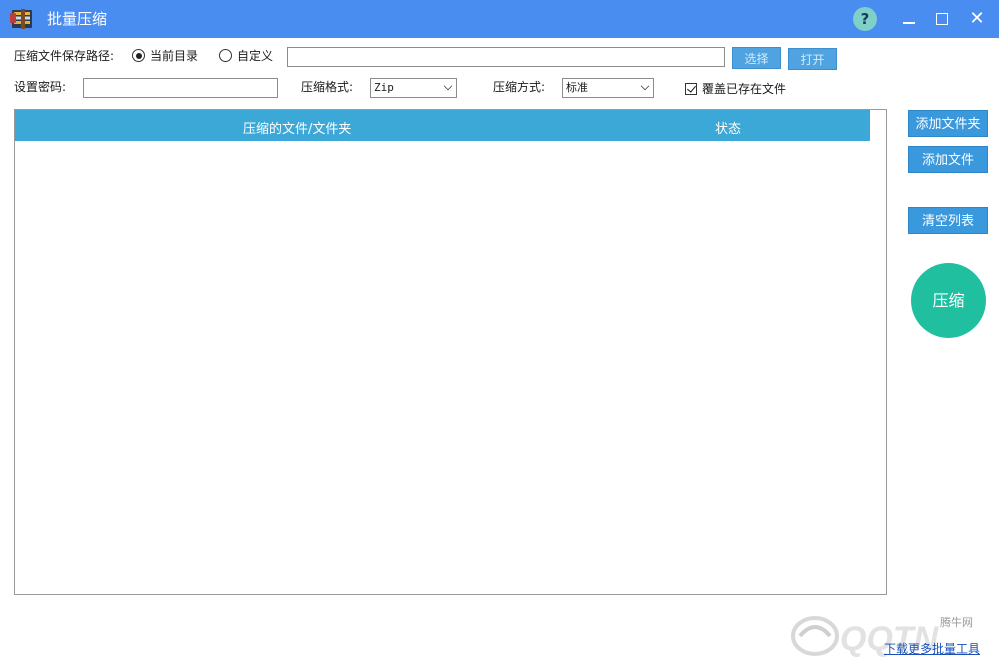 This screenshot has height=660, width=999. What do you see at coordinates (756, 58) in the screenshot?
I see `choose-path-button: 选择` at bounding box center [756, 58].